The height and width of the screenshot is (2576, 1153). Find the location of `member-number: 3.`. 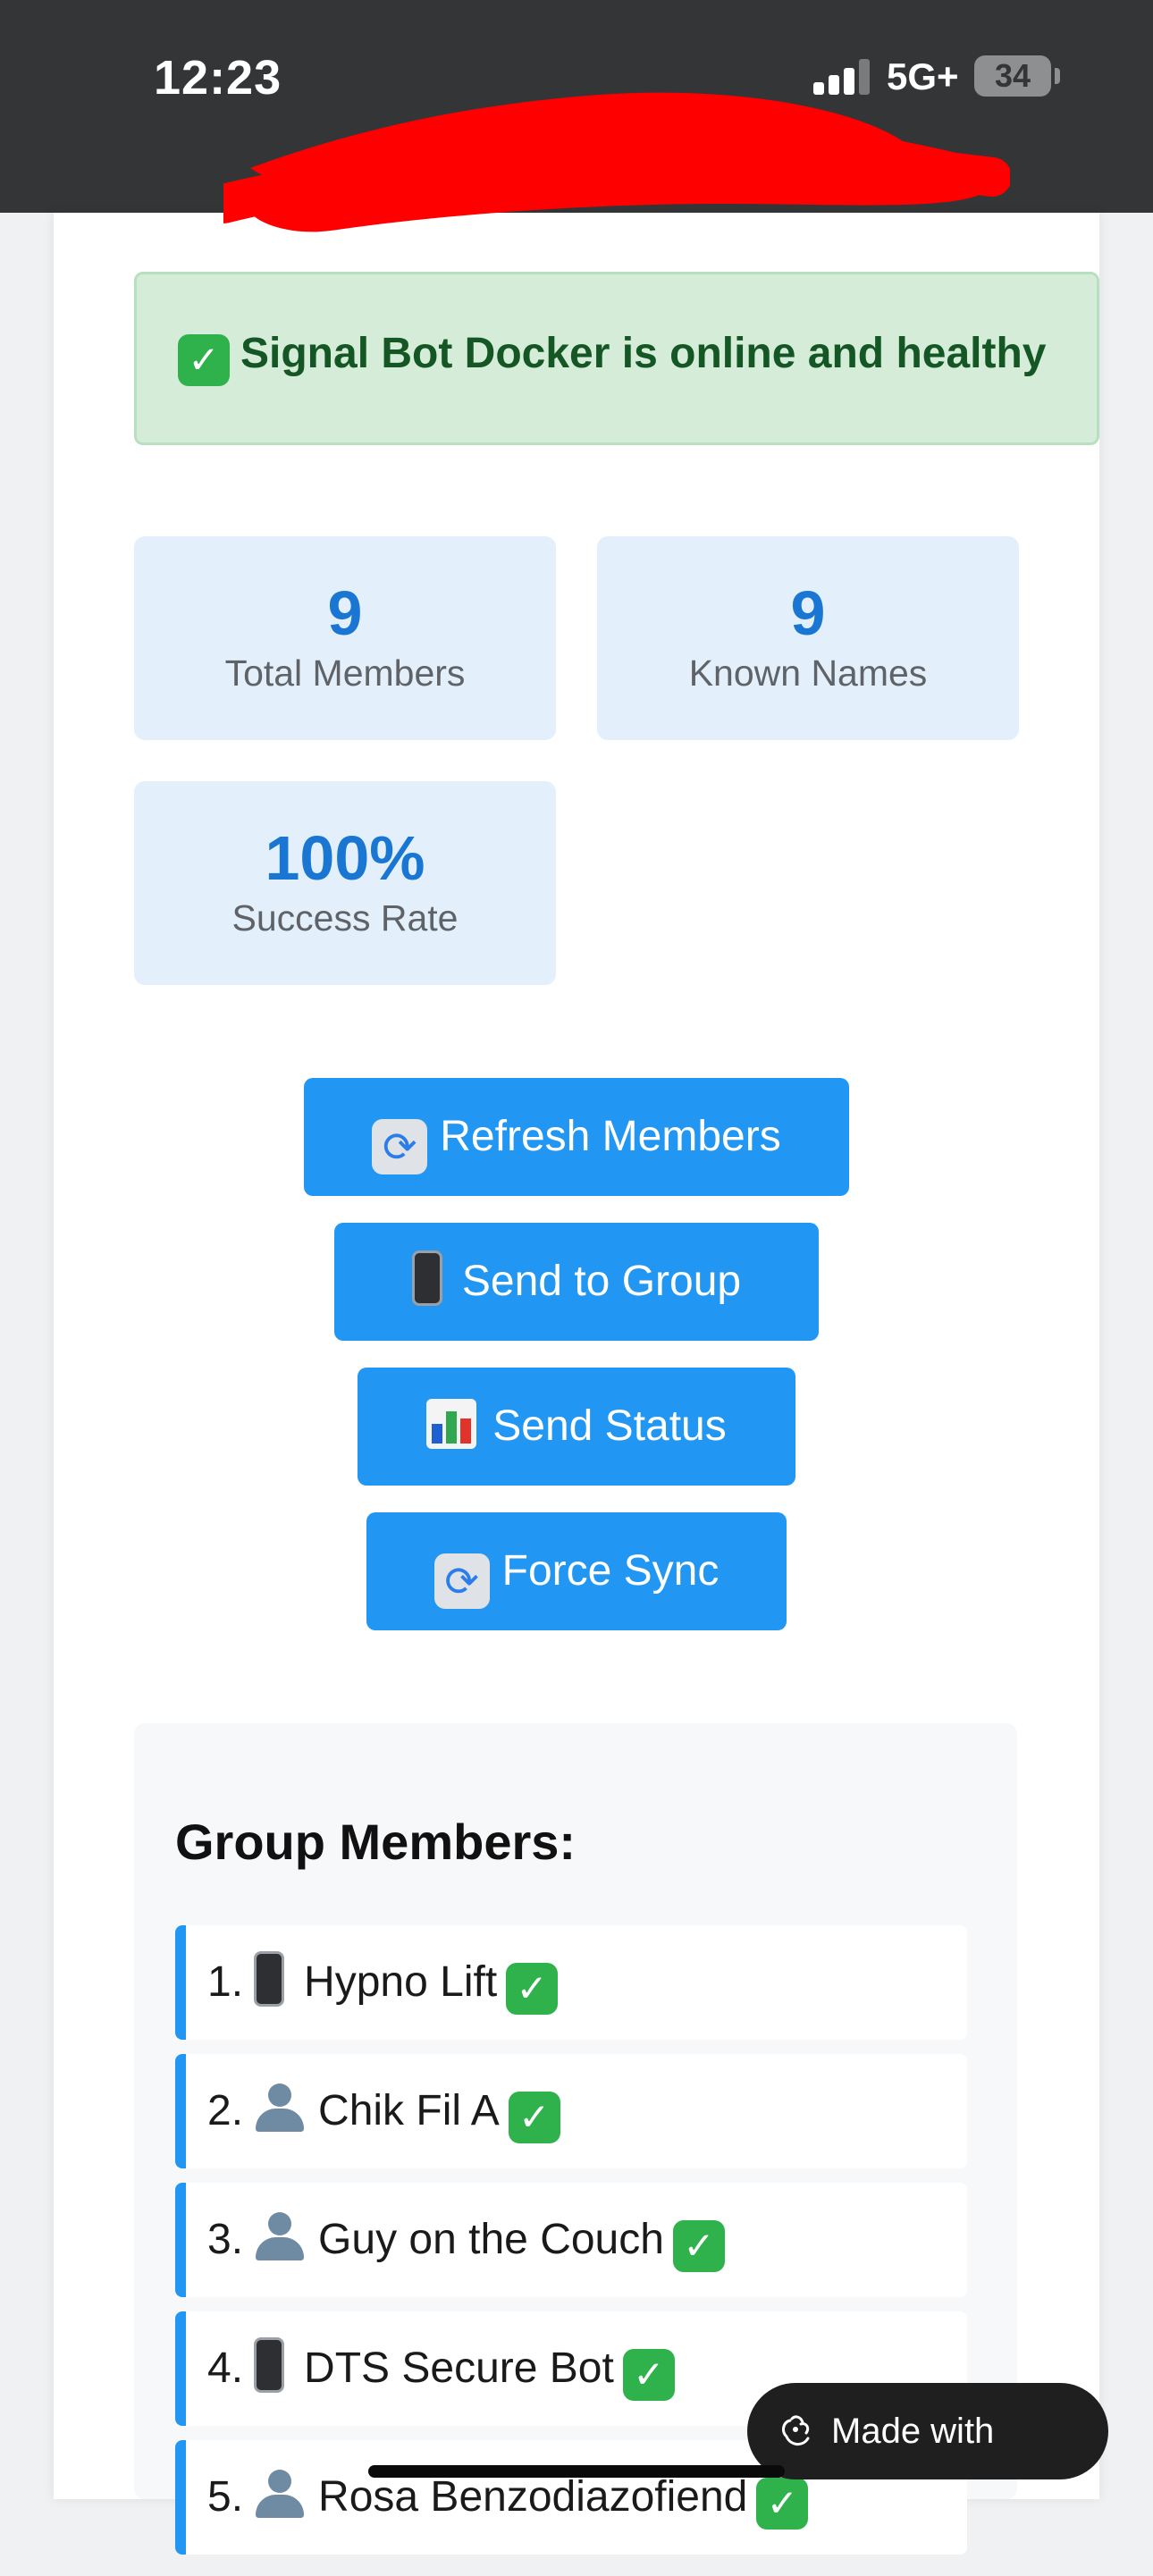

member-number: 3. is located at coordinates (225, 2240).